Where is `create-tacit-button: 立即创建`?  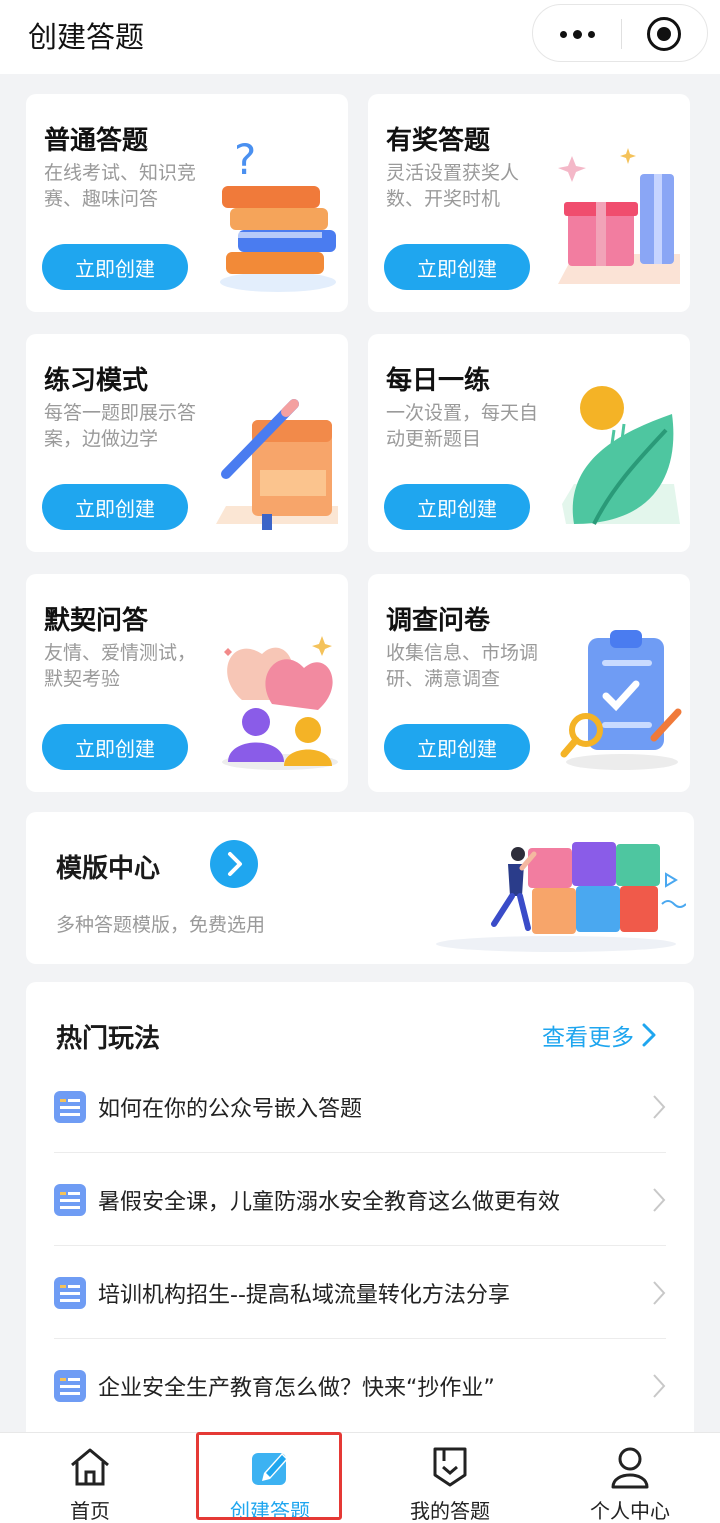
create-tacit-button: 立即创建 is located at coordinates (115, 747).